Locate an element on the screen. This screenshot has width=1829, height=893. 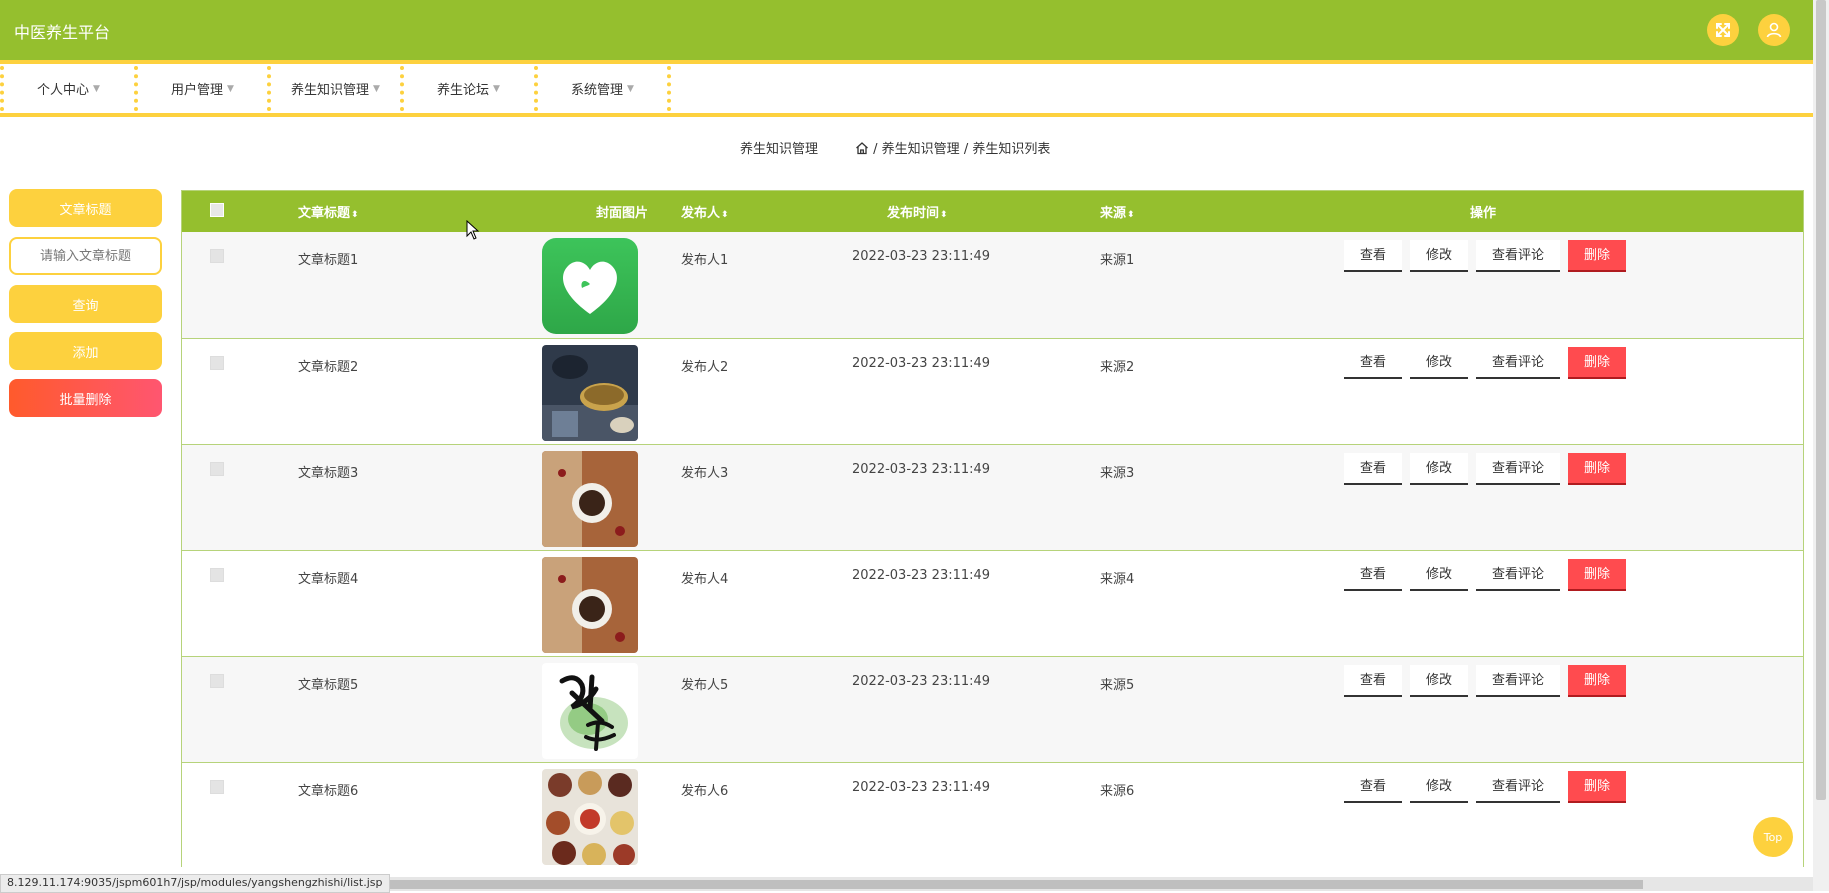
cell-source: 来源2 is located at coordinates (1117, 367).